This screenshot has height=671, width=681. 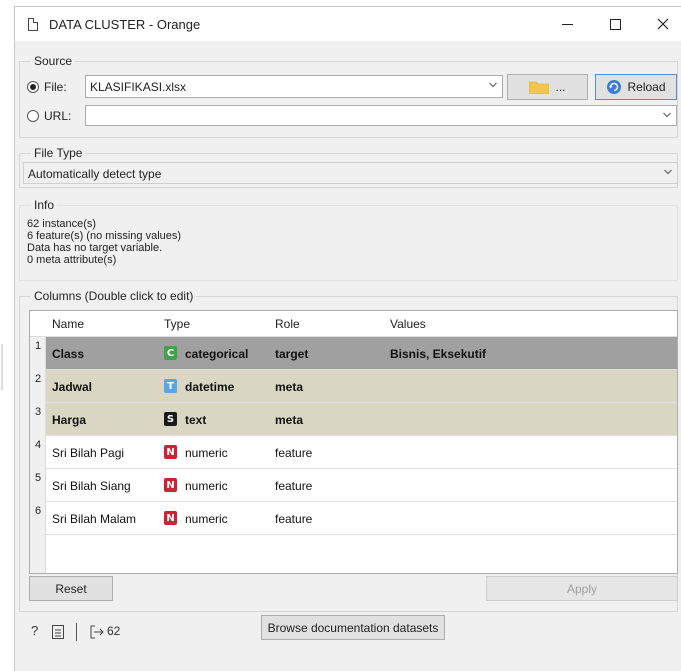 I want to click on reload-label: Reload, so click(x=646, y=87).